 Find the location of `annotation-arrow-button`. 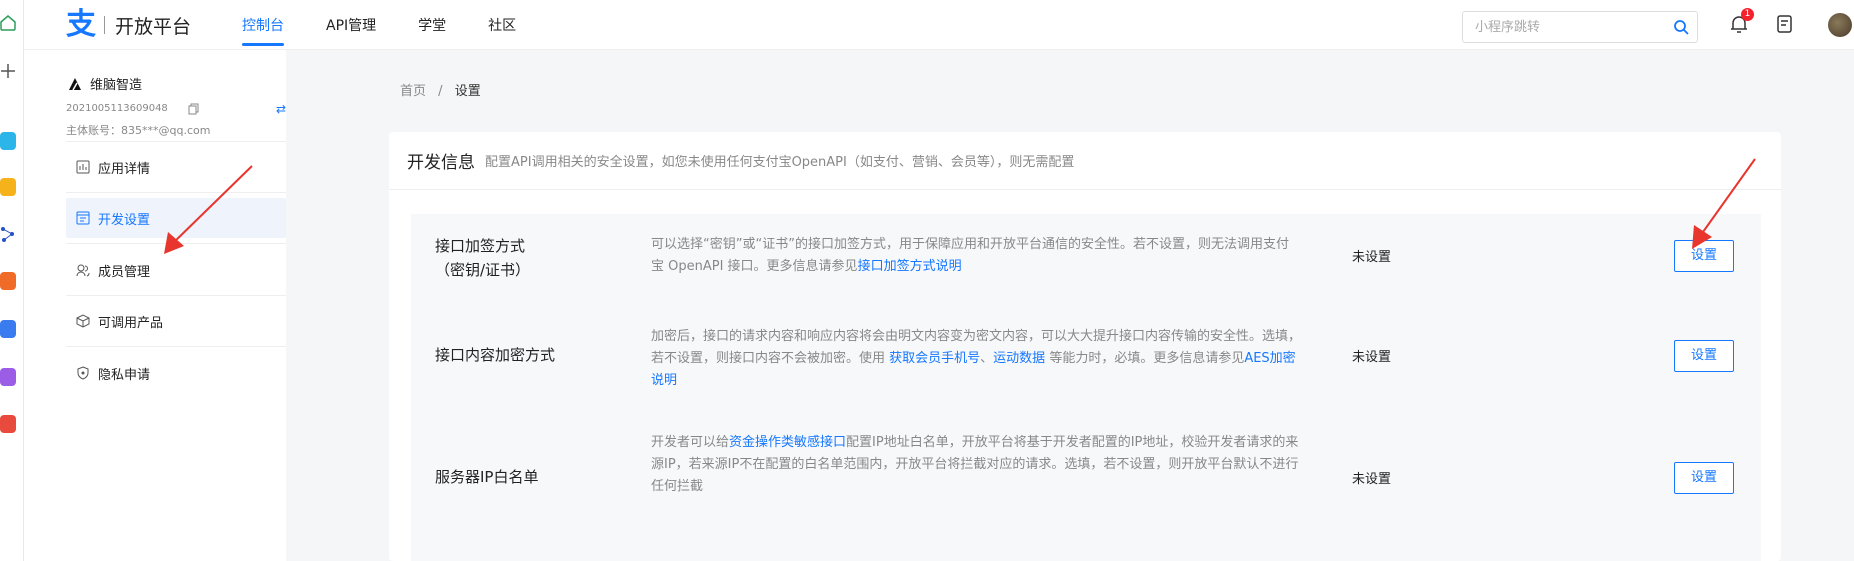

annotation-arrow-button is located at coordinates (1724, 203).